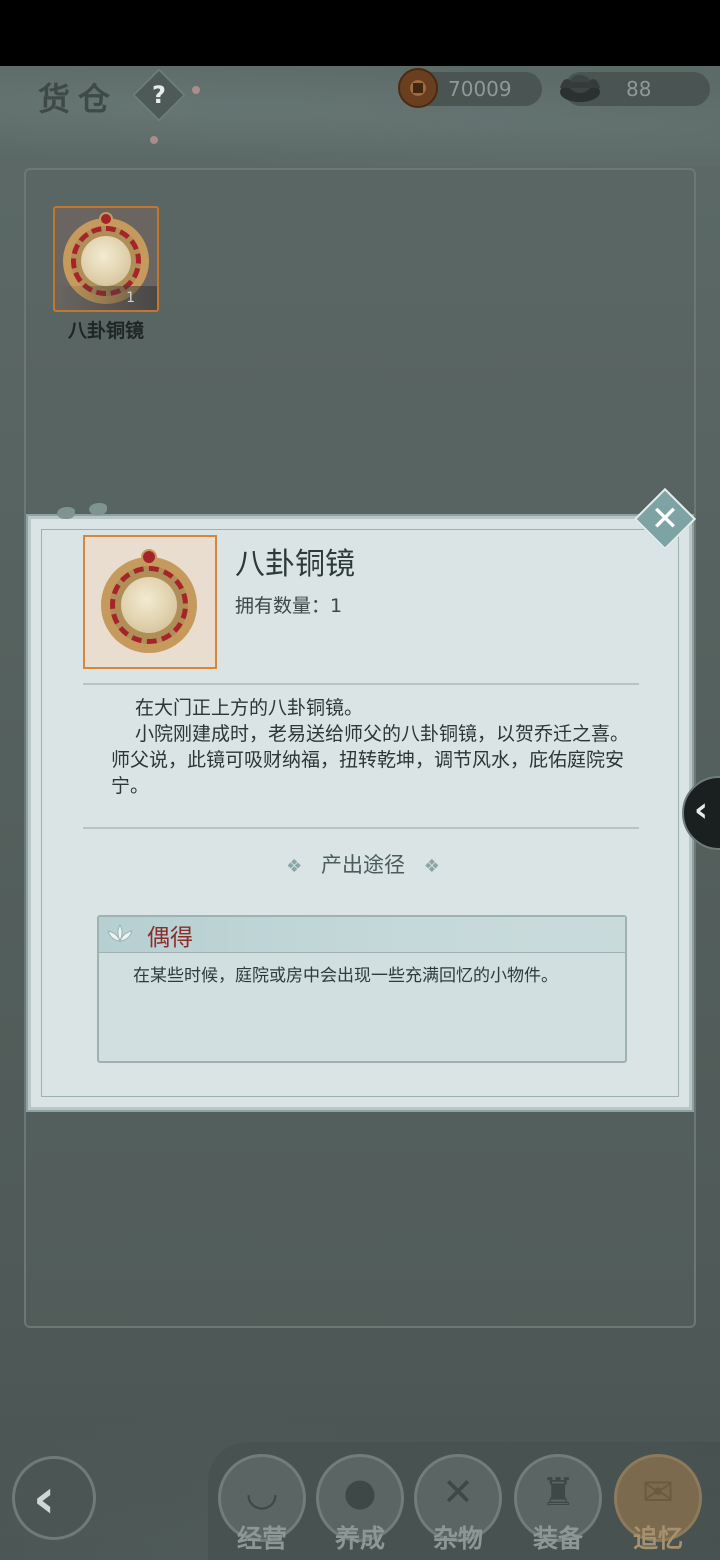 The width and height of the screenshot is (720, 1560). What do you see at coordinates (78, 99) in the screenshot?
I see `page-title: 货仓` at bounding box center [78, 99].